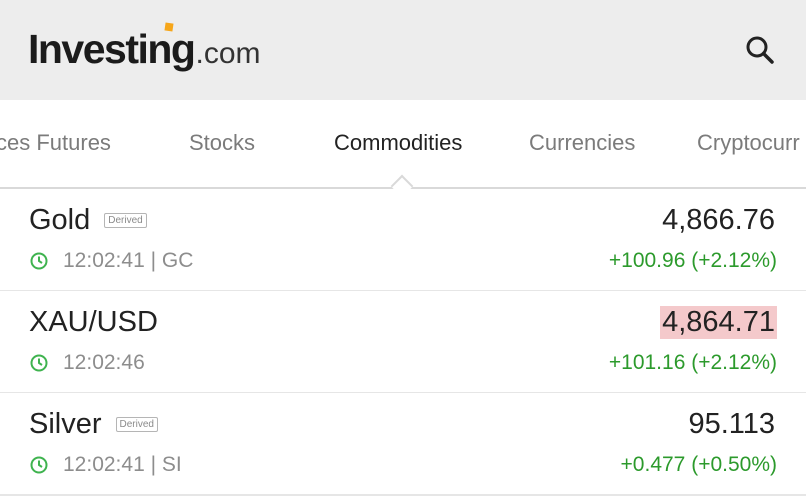 The height and width of the screenshot is (501, 806). What do you see at coordinates (582, 143) in the screenshot?
I see `tab-currencies: Currencies` at bounding box center [582, 143].